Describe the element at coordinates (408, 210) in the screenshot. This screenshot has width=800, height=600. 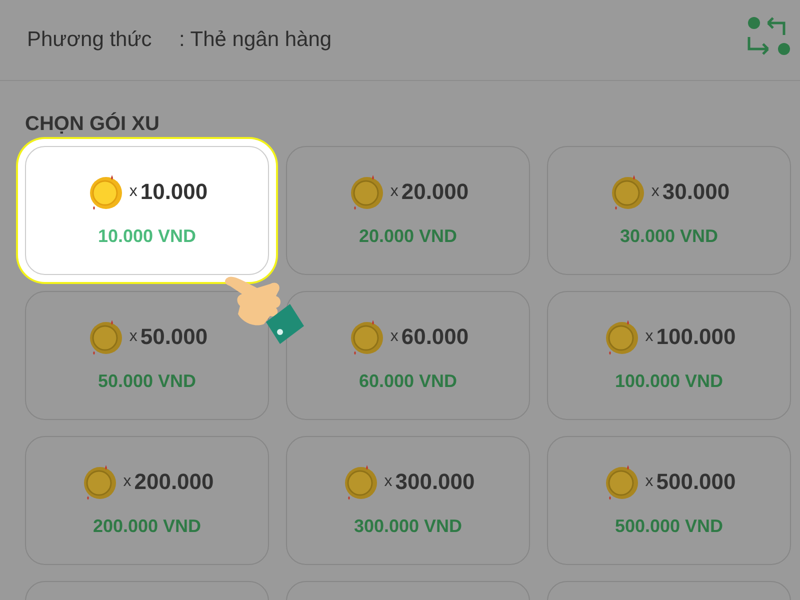
I see `package-card: x 20.000 20.000 VND` at that location.